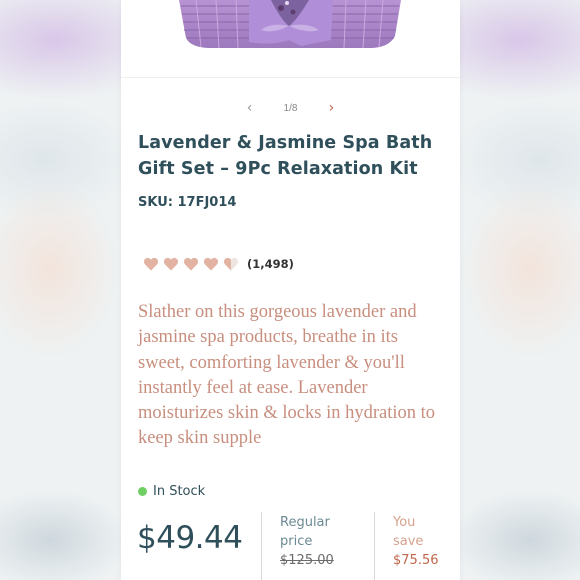  I want to click on rating-summary: (1,498), so click(218, 264).